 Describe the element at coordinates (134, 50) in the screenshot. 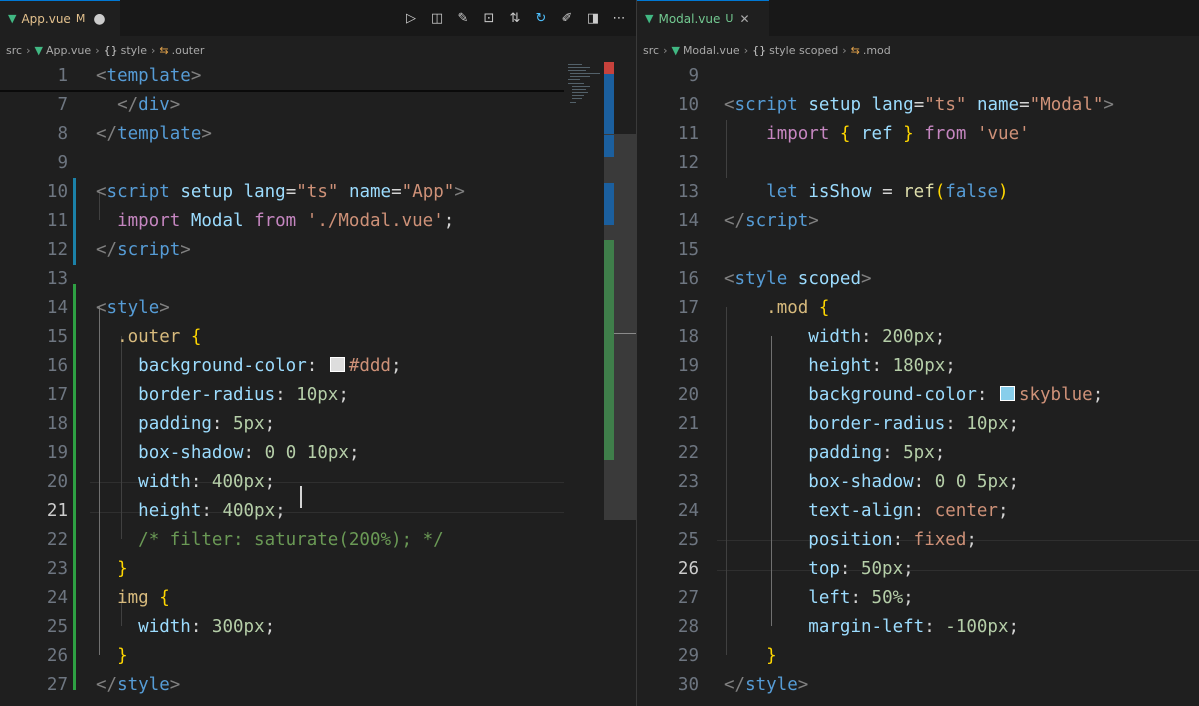

I see `breadcrumb-section: style` at that location.